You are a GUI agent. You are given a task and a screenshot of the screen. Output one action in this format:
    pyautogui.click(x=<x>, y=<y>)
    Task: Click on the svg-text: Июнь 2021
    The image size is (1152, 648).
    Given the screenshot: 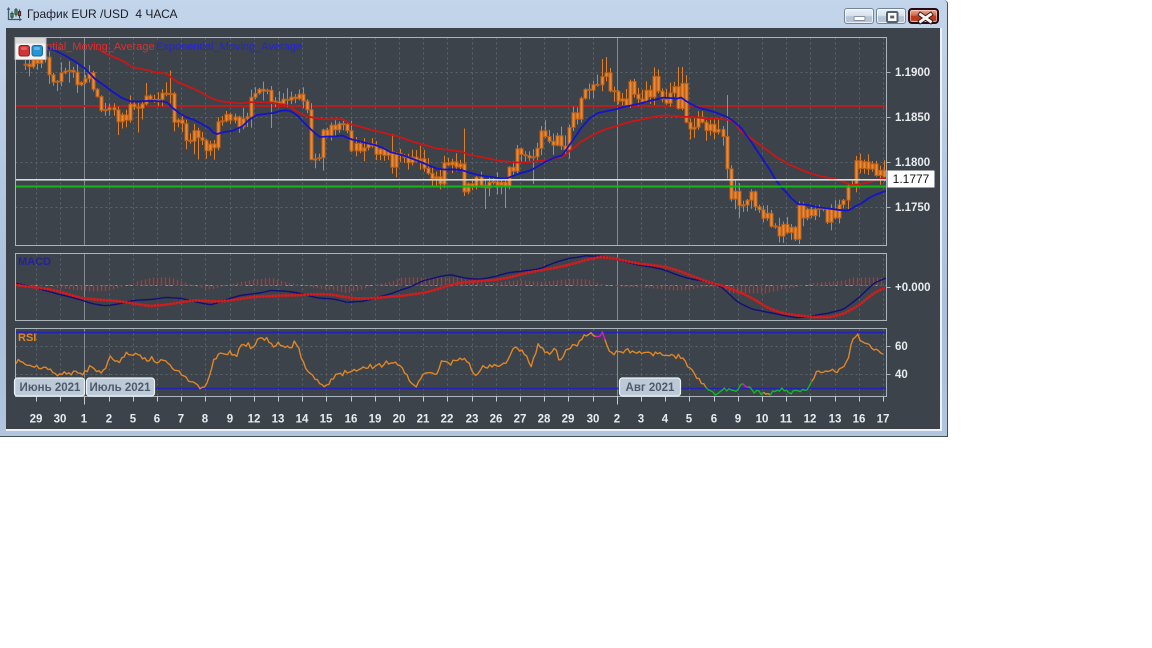 What is the action you would take?
    pyautogui.click(x=50, y=388)
    